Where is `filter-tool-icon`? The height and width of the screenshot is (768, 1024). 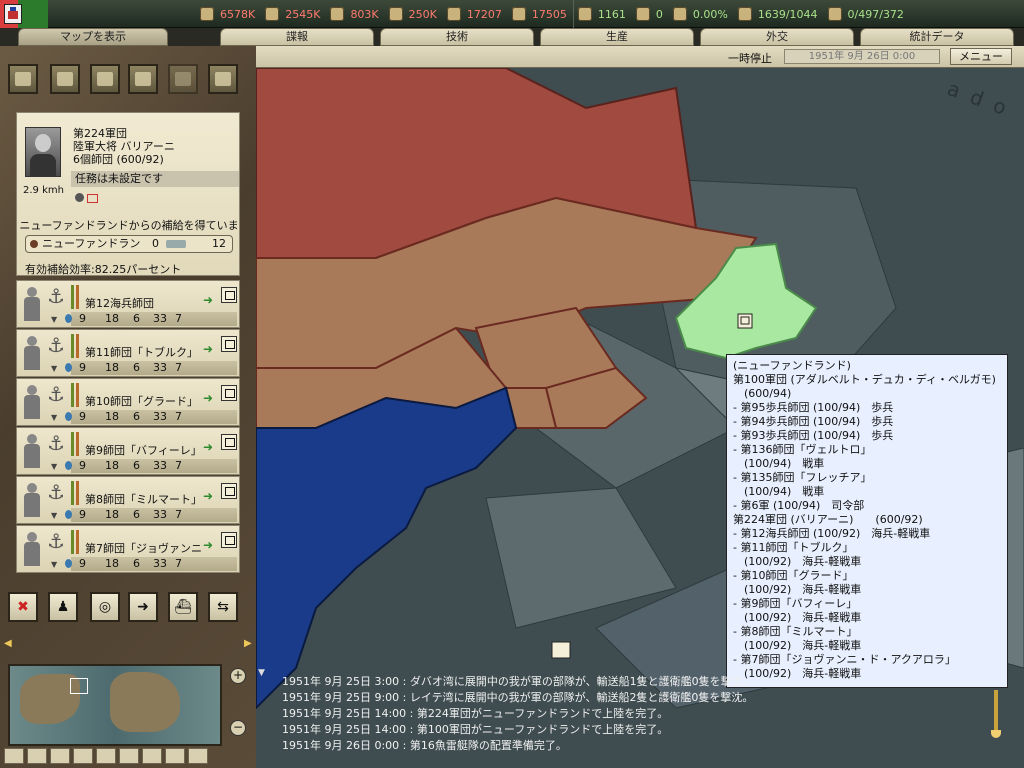 filter-tool-icon is located at coordinates (152, 756).